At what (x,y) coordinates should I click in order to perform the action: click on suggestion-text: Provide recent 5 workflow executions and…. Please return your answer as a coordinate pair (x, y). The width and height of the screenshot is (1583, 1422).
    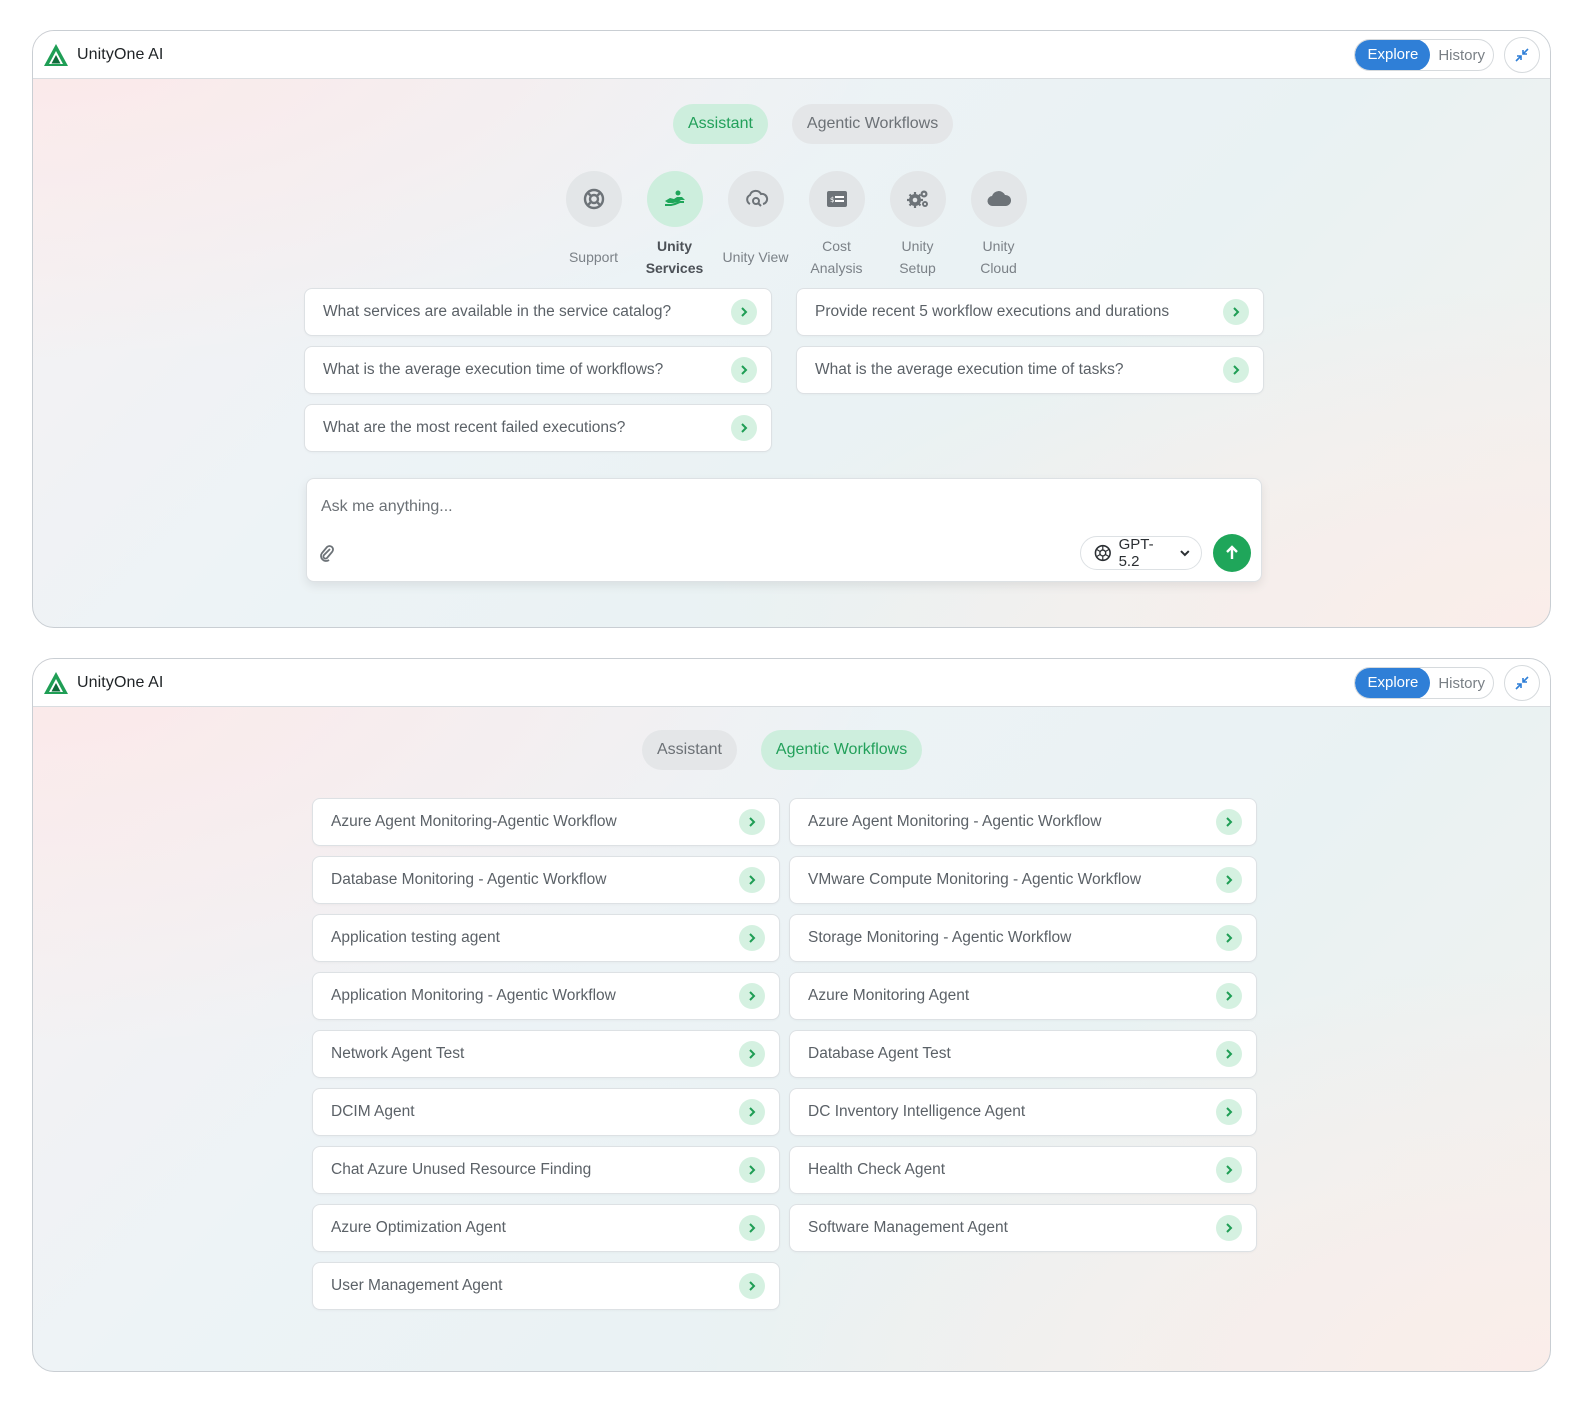
    Looking at the image, I should click on (992, 311).